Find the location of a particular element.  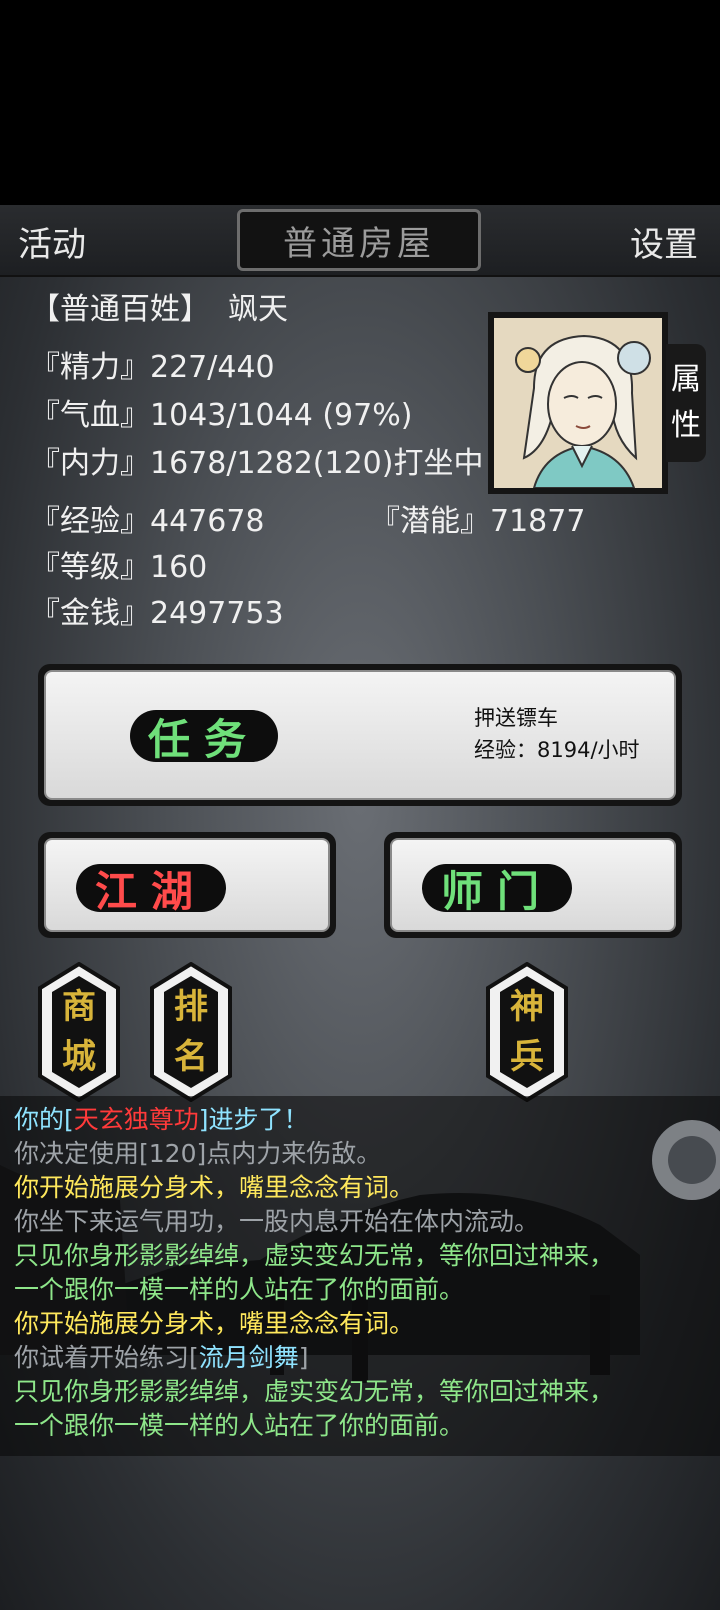

stat-level: 『等级』160 is located at coordinates (119, 567).